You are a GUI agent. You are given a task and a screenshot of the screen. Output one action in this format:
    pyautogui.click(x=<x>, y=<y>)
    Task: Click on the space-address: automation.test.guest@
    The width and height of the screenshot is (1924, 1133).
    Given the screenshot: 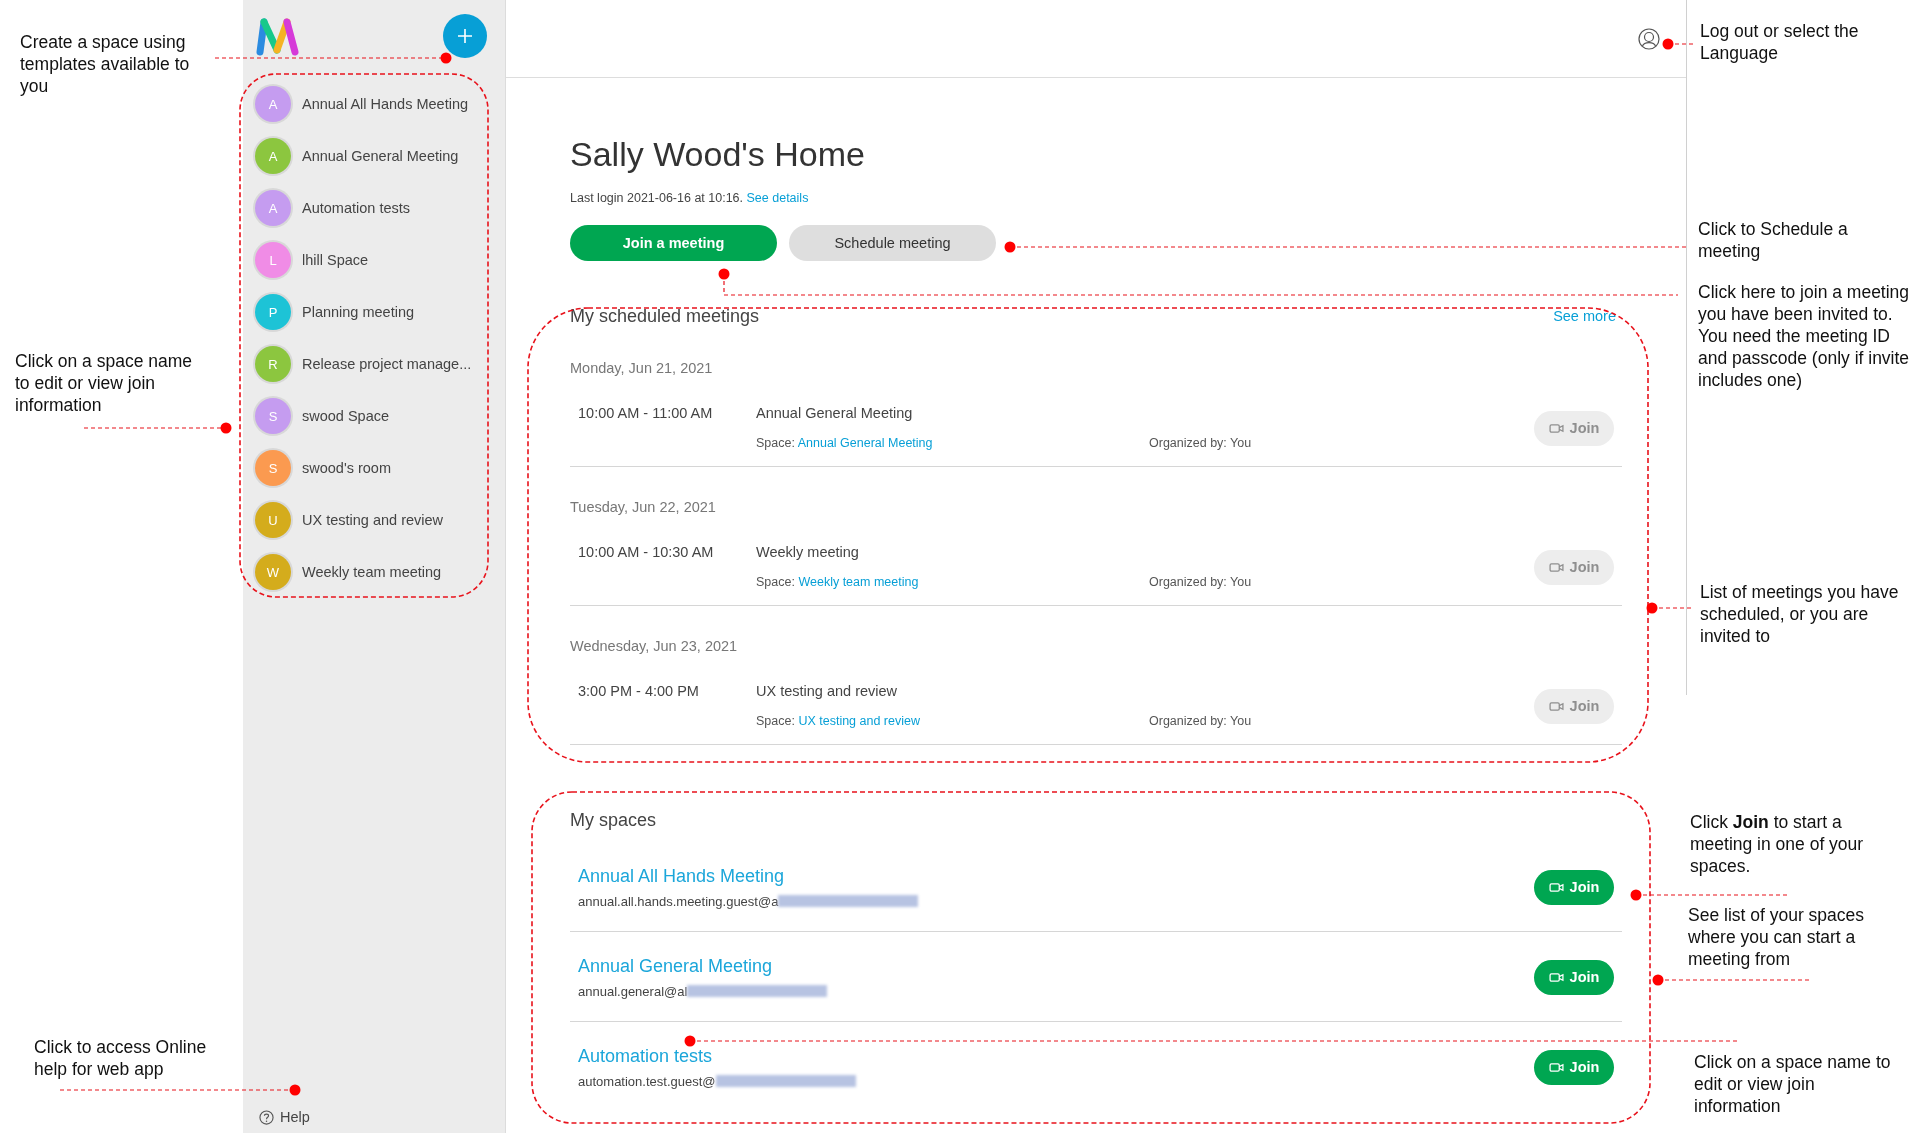 What is the action you would take?
    pyautogui.click(x=647, y=1081)
    